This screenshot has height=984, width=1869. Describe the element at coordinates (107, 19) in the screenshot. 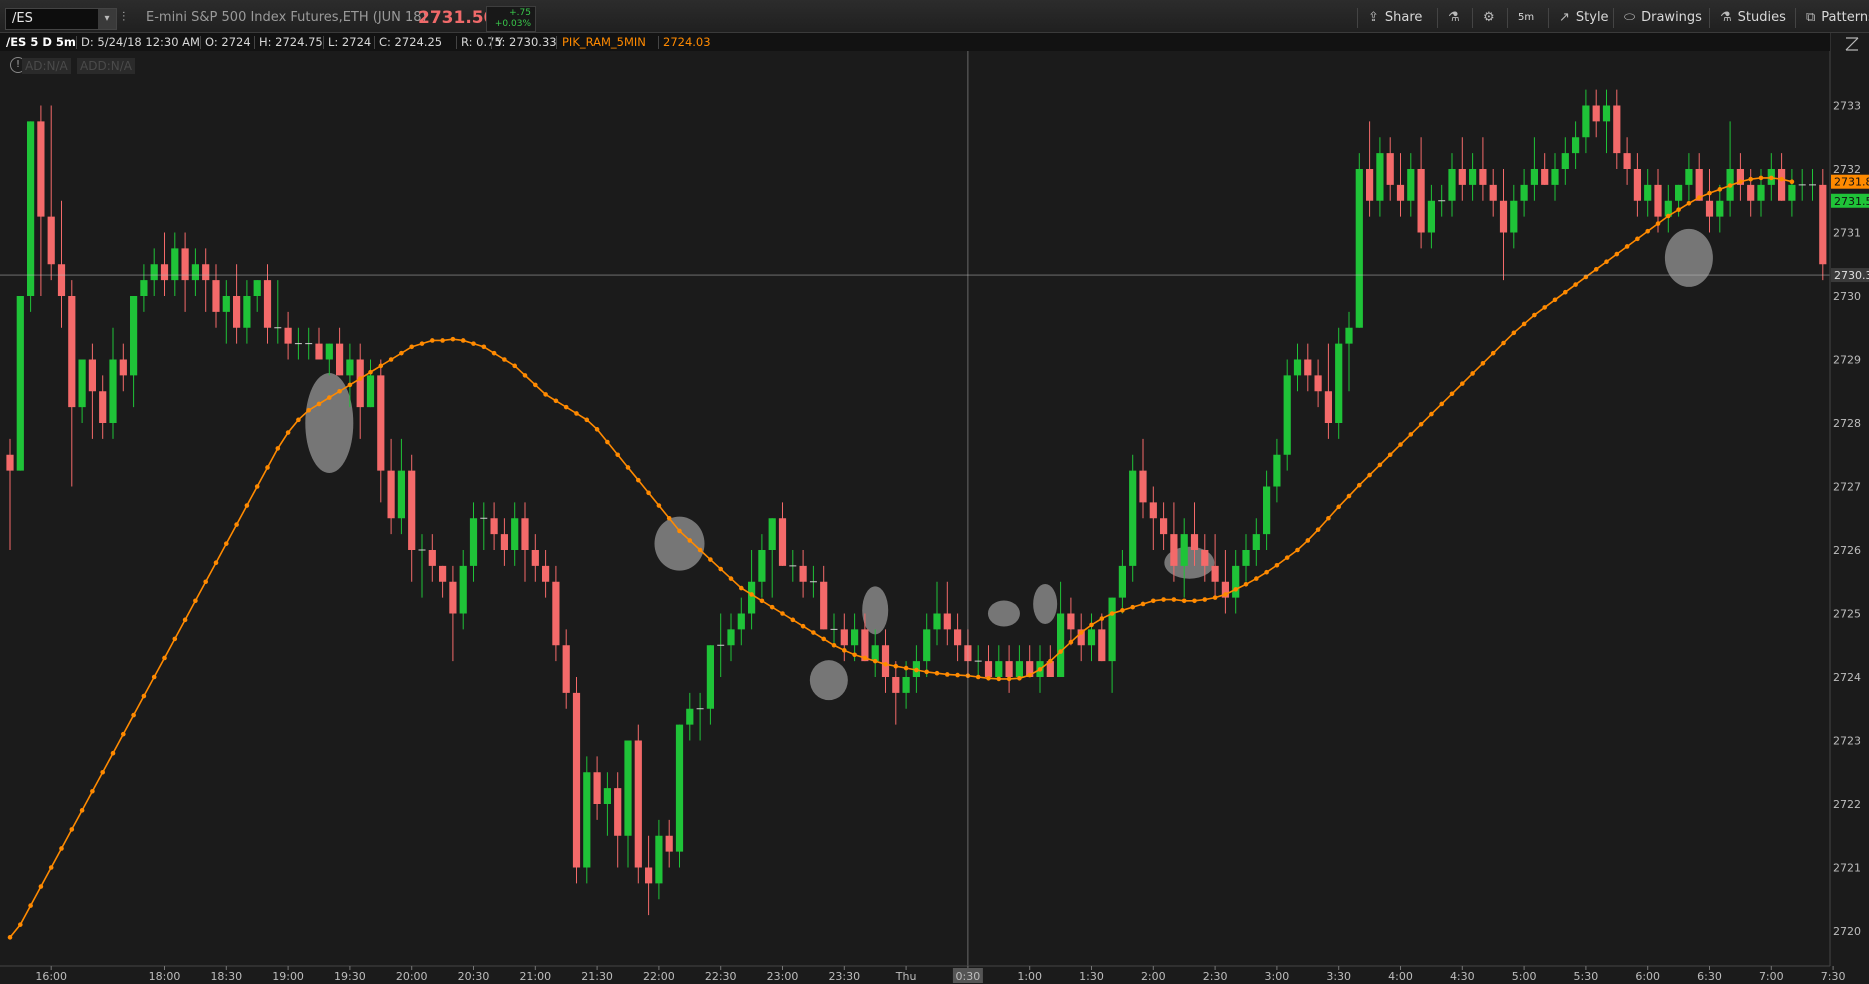

I see `chevron-down-icon: ▾` at that location.